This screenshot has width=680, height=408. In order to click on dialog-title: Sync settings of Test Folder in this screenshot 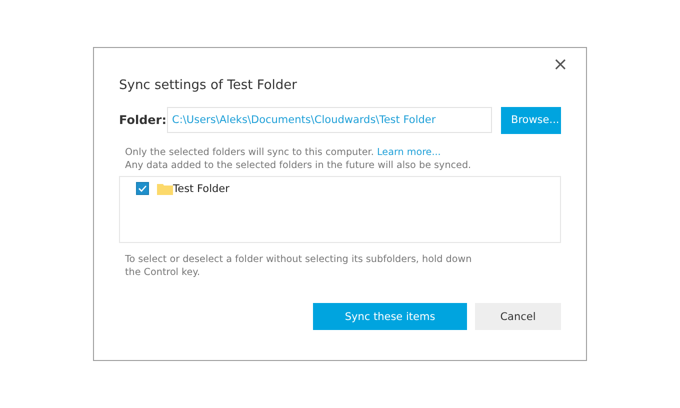, I will do `click(208, 85)`.